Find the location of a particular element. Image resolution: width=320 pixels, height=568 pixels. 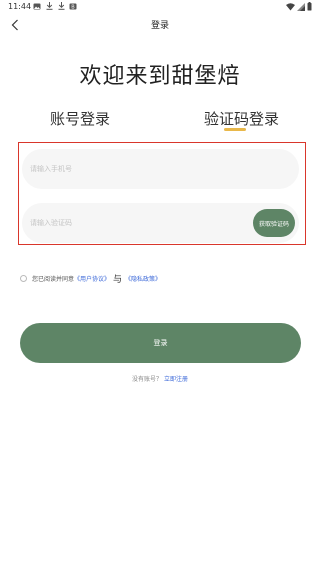

tab-code-login: 验证码登录 is located at coordinates (241, 118).